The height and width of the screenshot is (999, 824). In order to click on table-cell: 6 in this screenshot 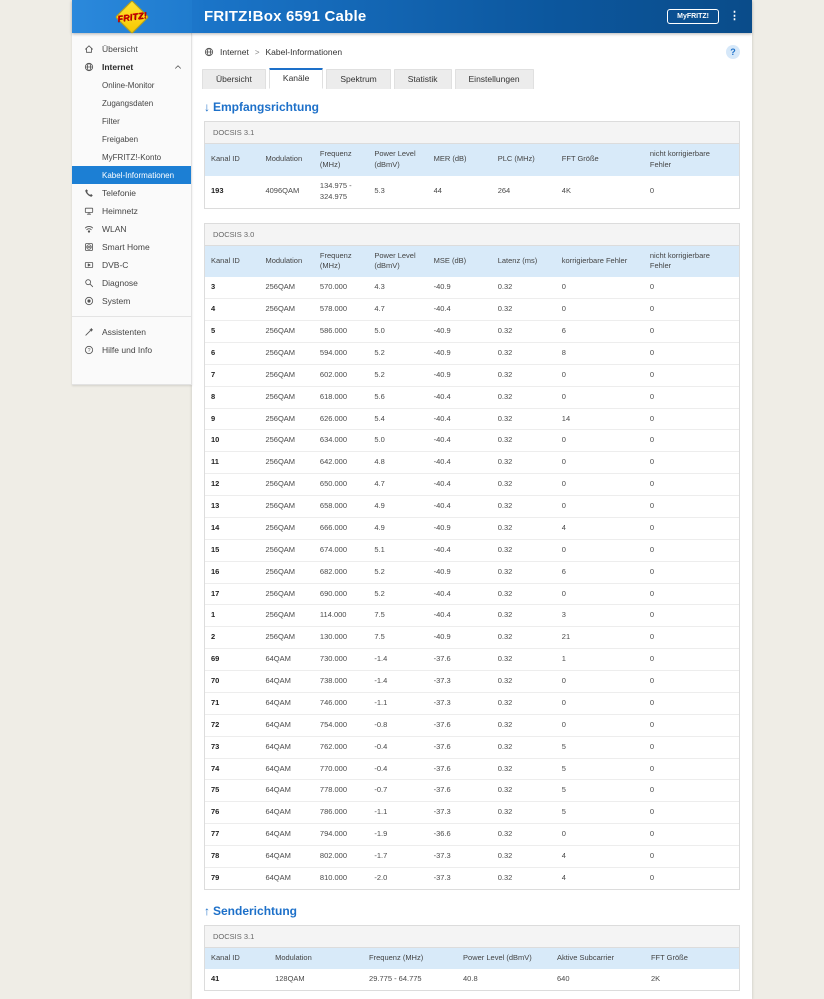, I will do `click(599, 331)`.